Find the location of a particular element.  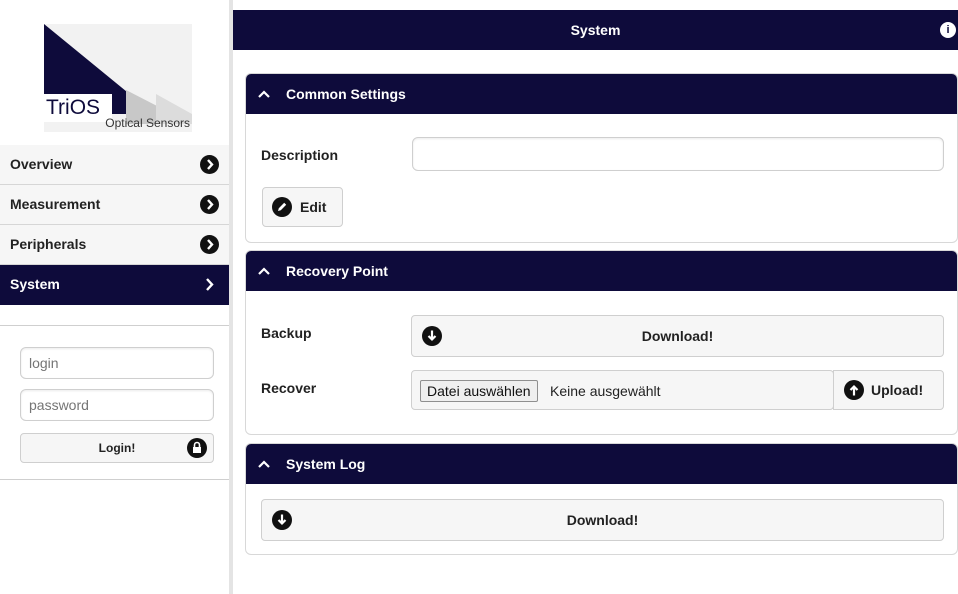

sidebar-item-label: Peripherals is located at coordinates (48, 244).